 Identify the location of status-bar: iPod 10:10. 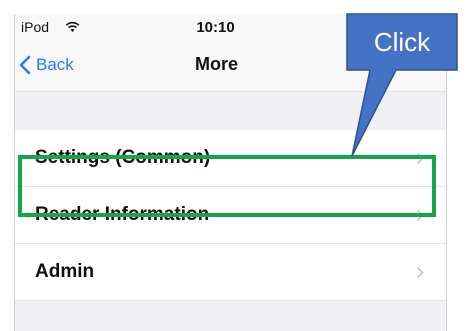
(230, 27).